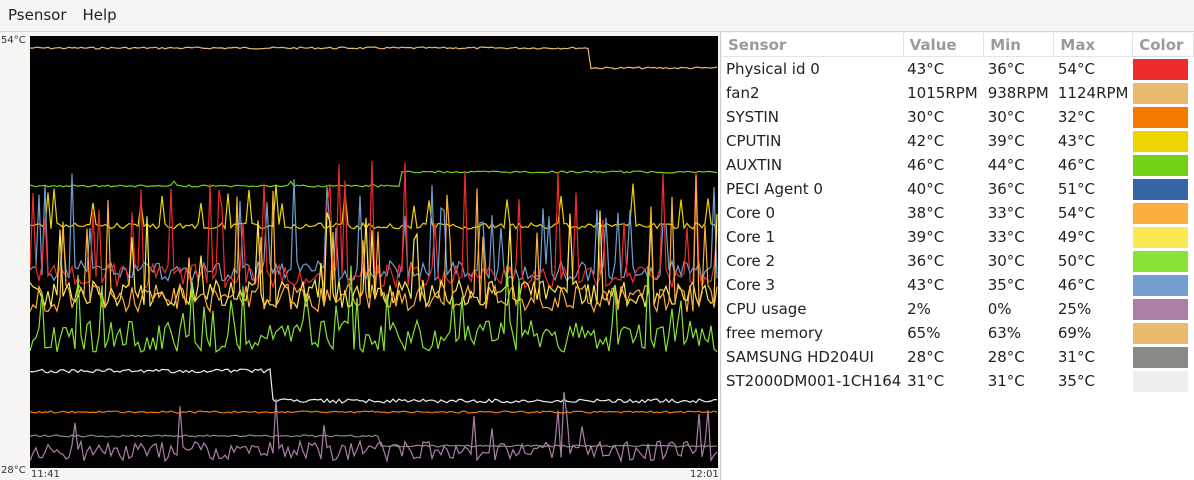 The height and width of the screenshot is (480, 1194). What do you see at coordinates (45, 474) in the screenshot?
I see `x-axis-start-label: 11:41` at bounding box center [45, 474].